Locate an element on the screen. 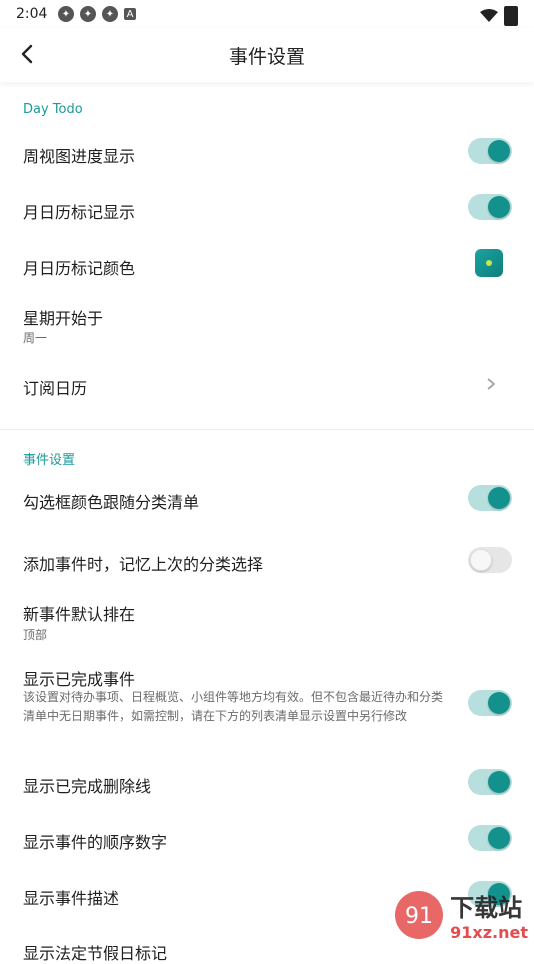 The width and height of the screenshot is (534, 964). setting-row-month-mark-color: 月日历标记颜色 is located at coordinates (267, 264).